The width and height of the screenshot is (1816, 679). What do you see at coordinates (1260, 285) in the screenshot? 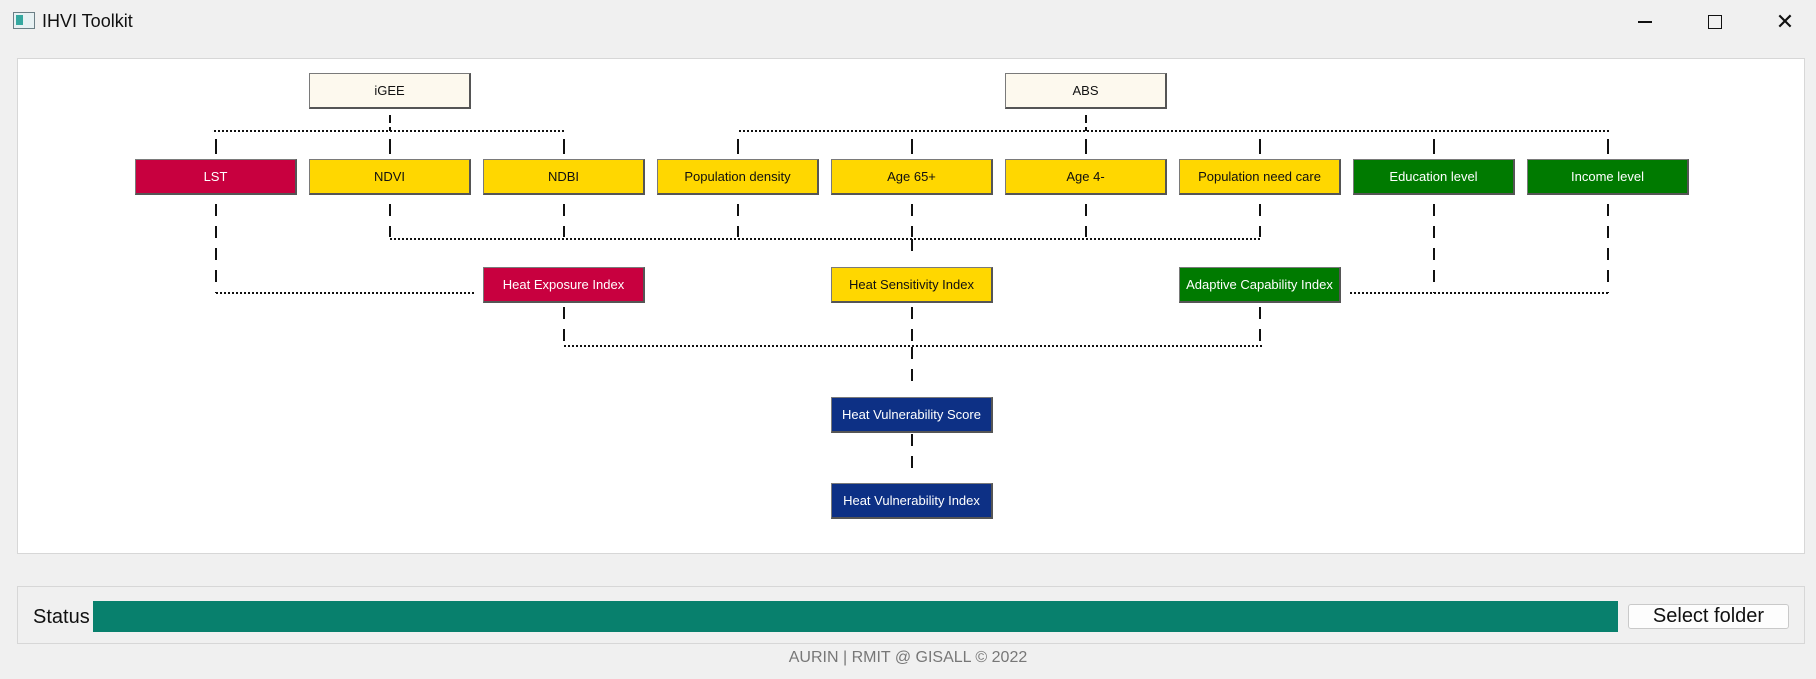
I see `adaptive-capability-index-box: Adaptive Capability Index` at bounding box center [1260, 285].